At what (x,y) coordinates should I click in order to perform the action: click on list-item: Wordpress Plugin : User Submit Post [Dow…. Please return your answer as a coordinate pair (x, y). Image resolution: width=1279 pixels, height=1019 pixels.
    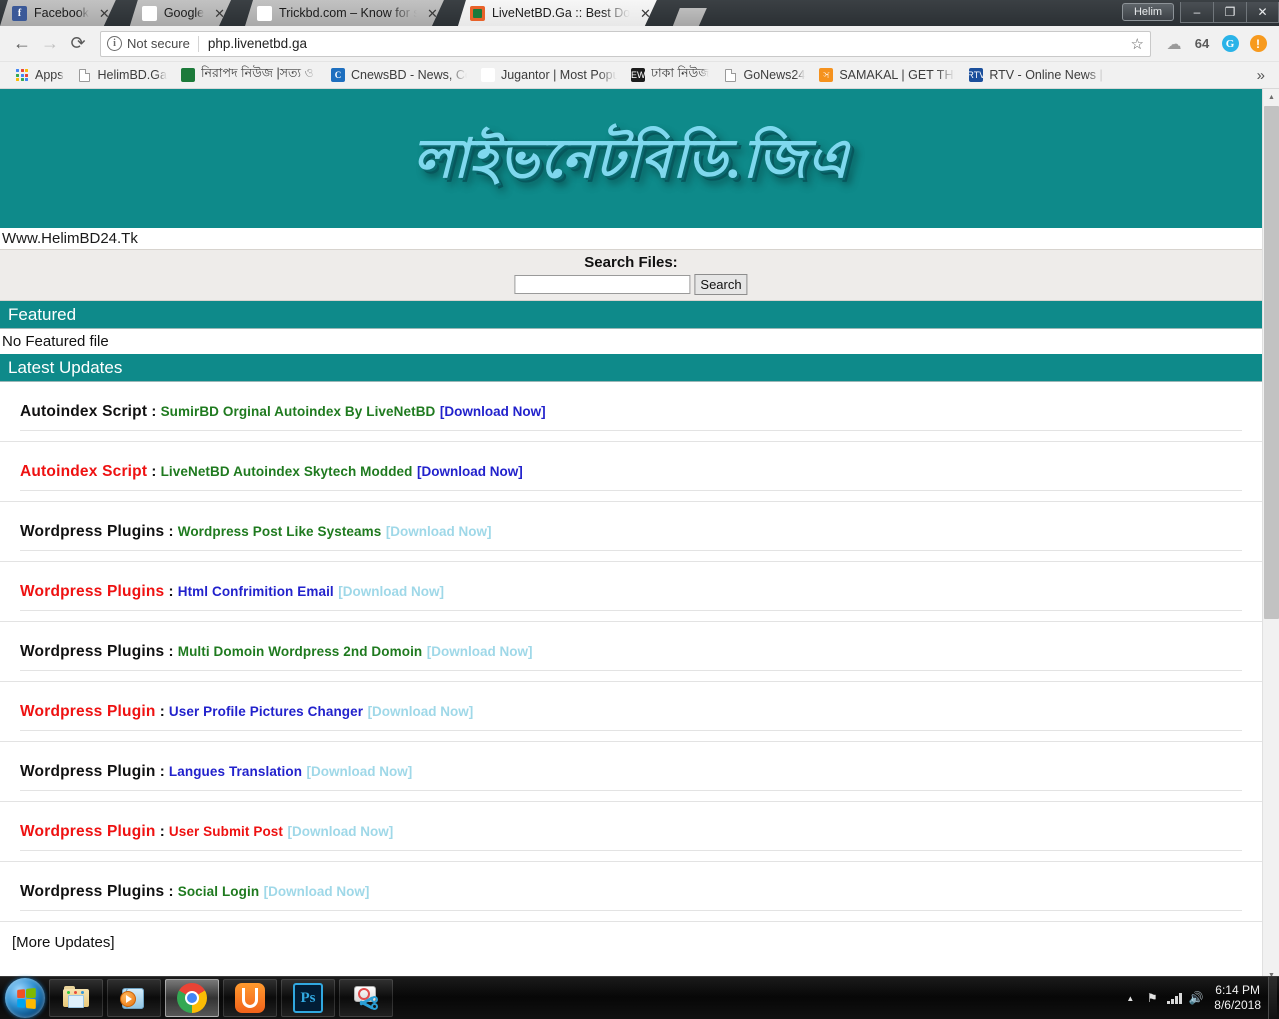
    Looking at the image, I should click on (631, 832).